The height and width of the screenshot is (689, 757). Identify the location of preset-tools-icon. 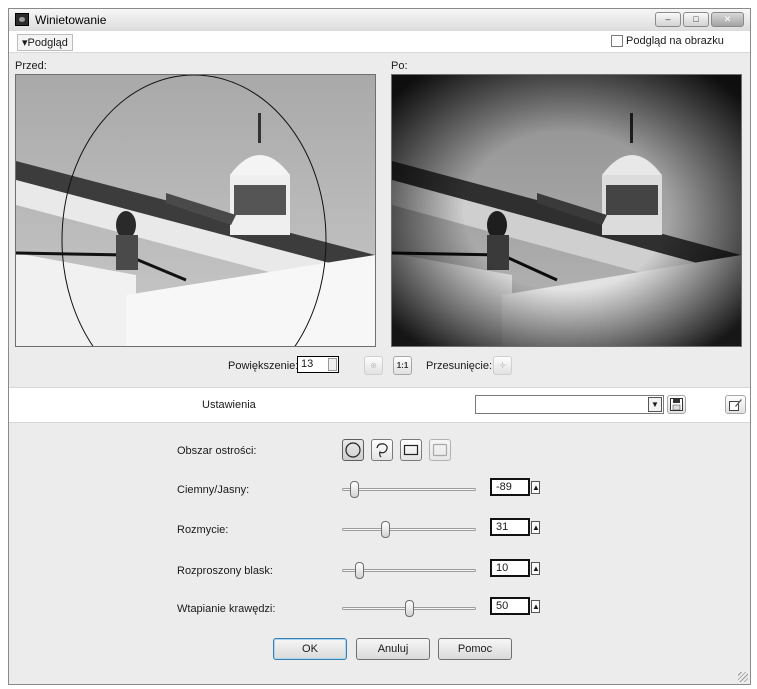
(735, 405).